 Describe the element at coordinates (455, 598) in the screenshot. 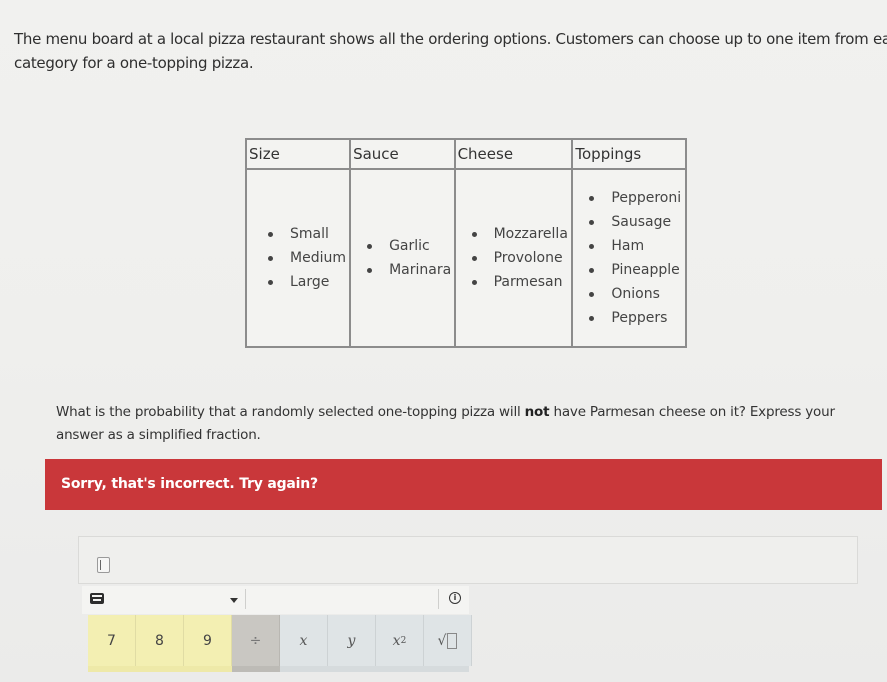

I see `info-icon: i` at that location.